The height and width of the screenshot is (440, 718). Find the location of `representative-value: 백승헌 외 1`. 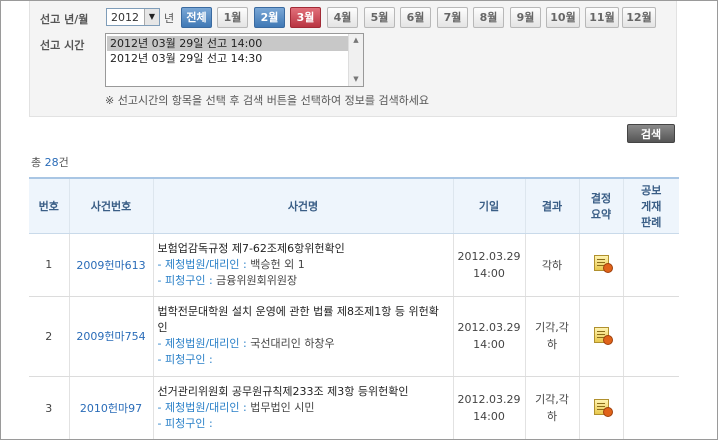

representative-value: 백승헌 외 1 is located at coordinates (277, 264).